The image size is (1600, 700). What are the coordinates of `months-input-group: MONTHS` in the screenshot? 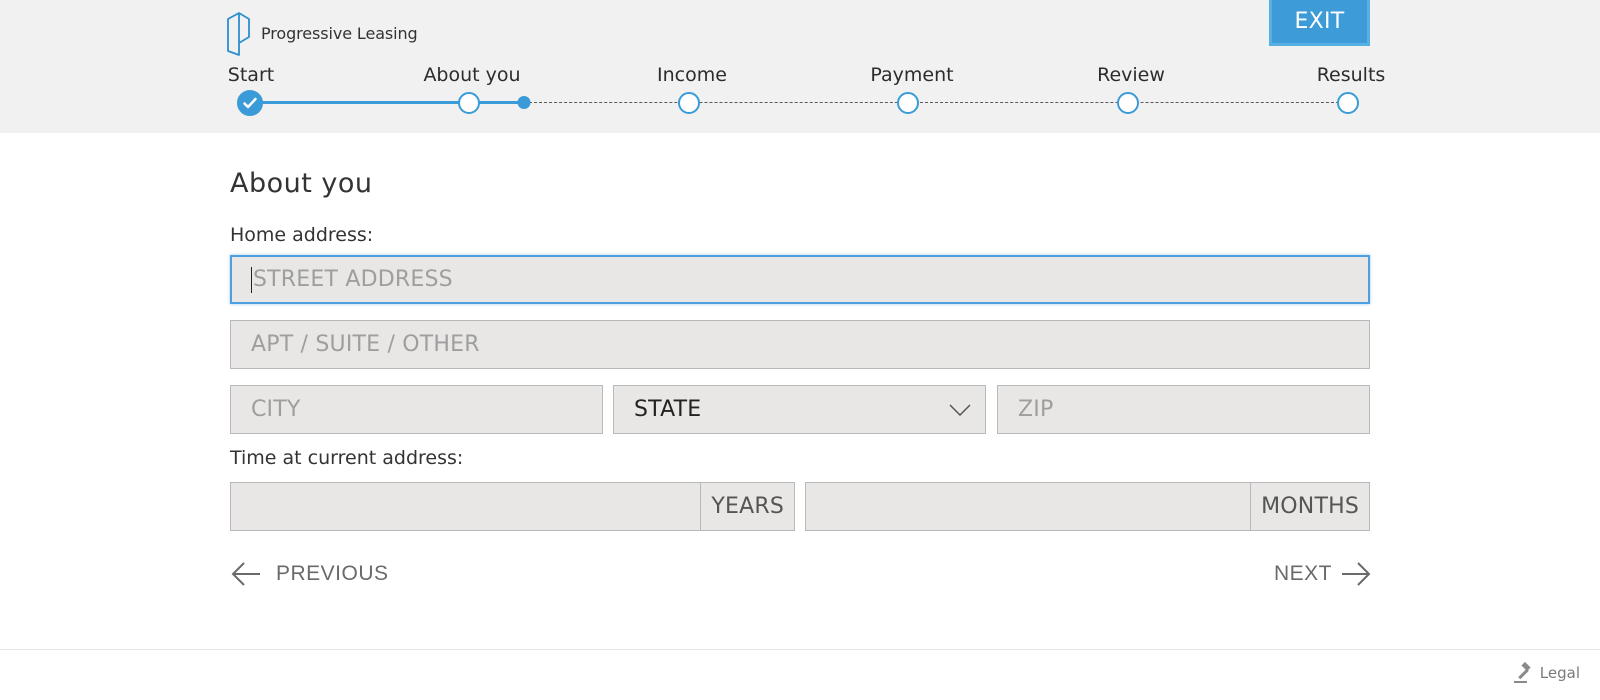 It's located at (1087, 506).